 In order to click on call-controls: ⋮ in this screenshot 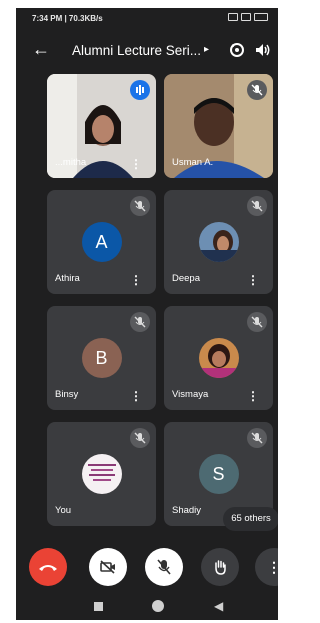, I will do `click(147, 571)`.